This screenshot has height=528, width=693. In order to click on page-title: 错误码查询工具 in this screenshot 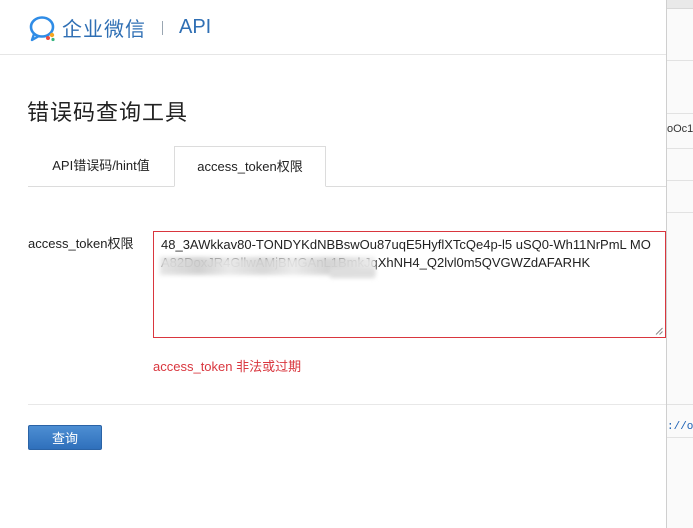, I will do `click(108, 112)`.